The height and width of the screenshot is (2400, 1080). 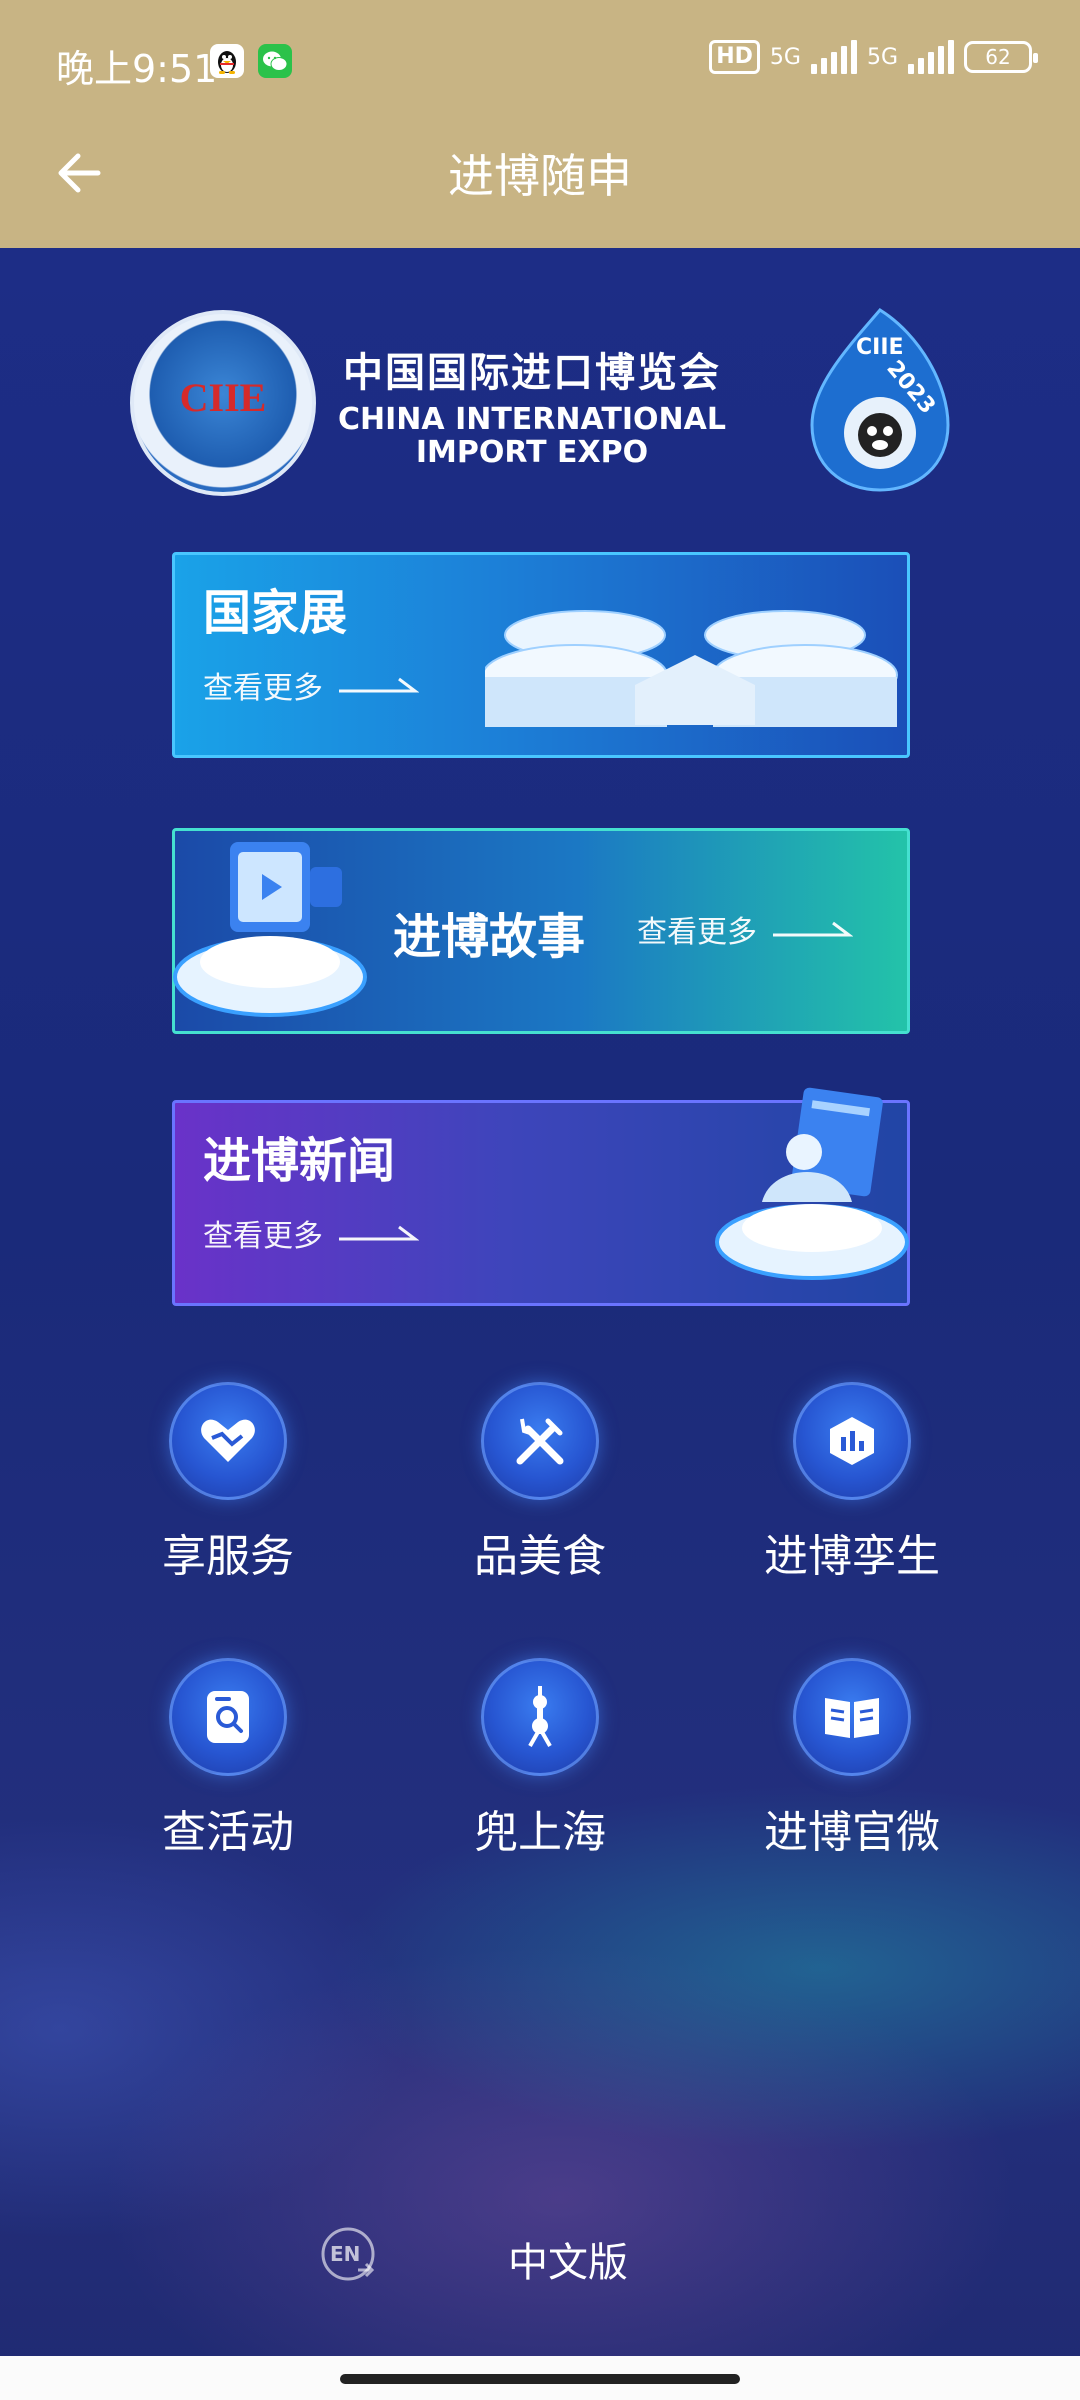 I want to click on service-label: 兜上海, so click(x=540, y=1832).